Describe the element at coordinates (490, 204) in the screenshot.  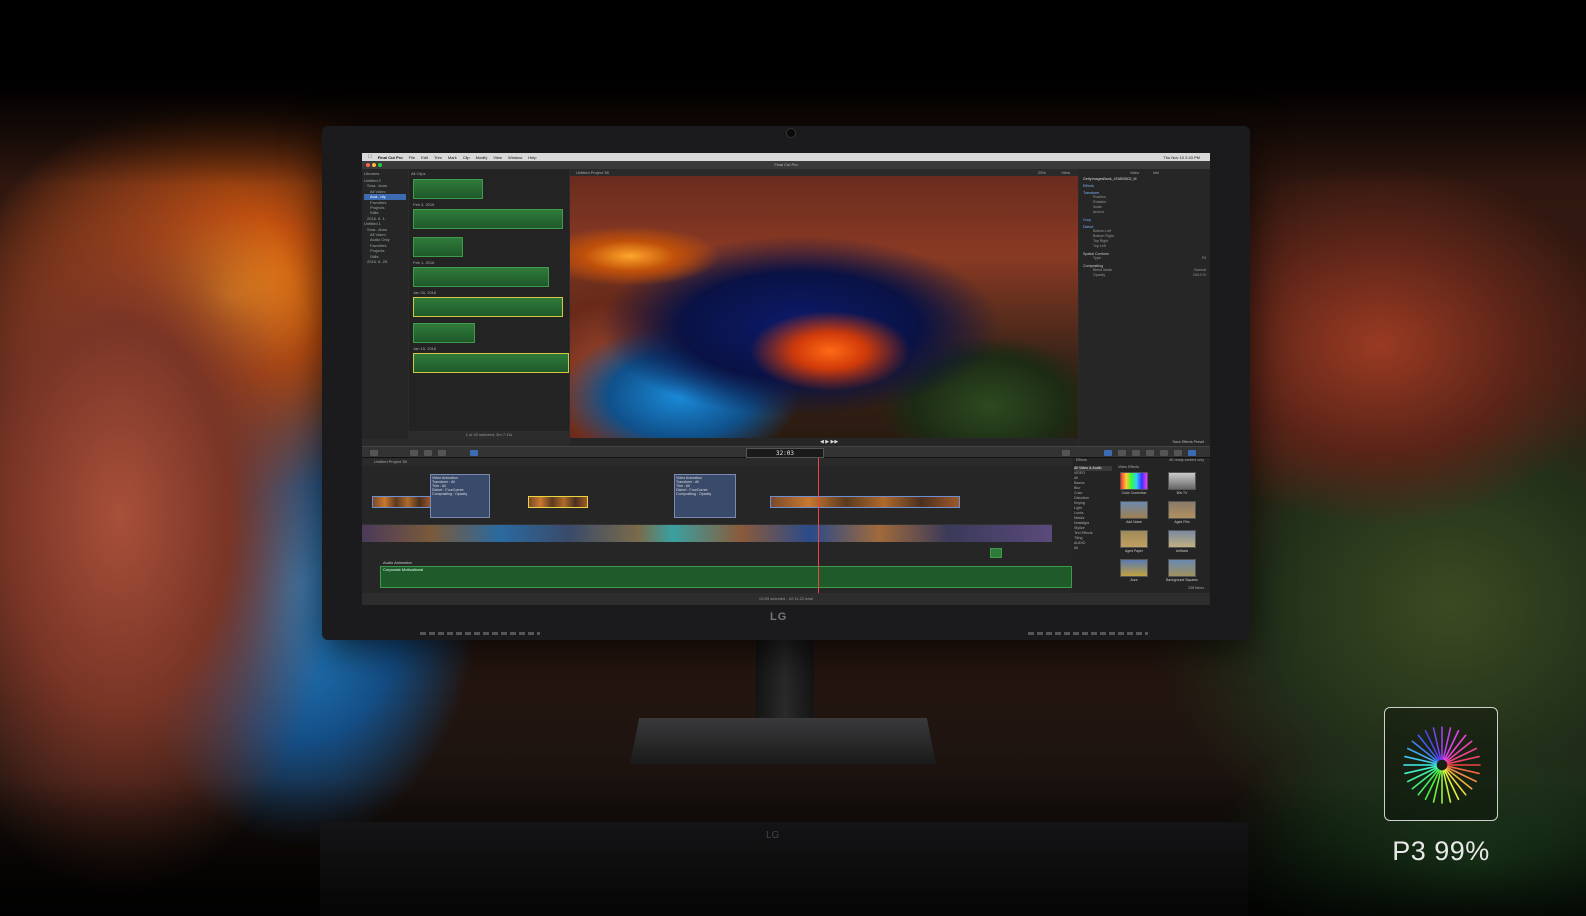
I see `browser-date-group: Feb 3, 2016` at that location.